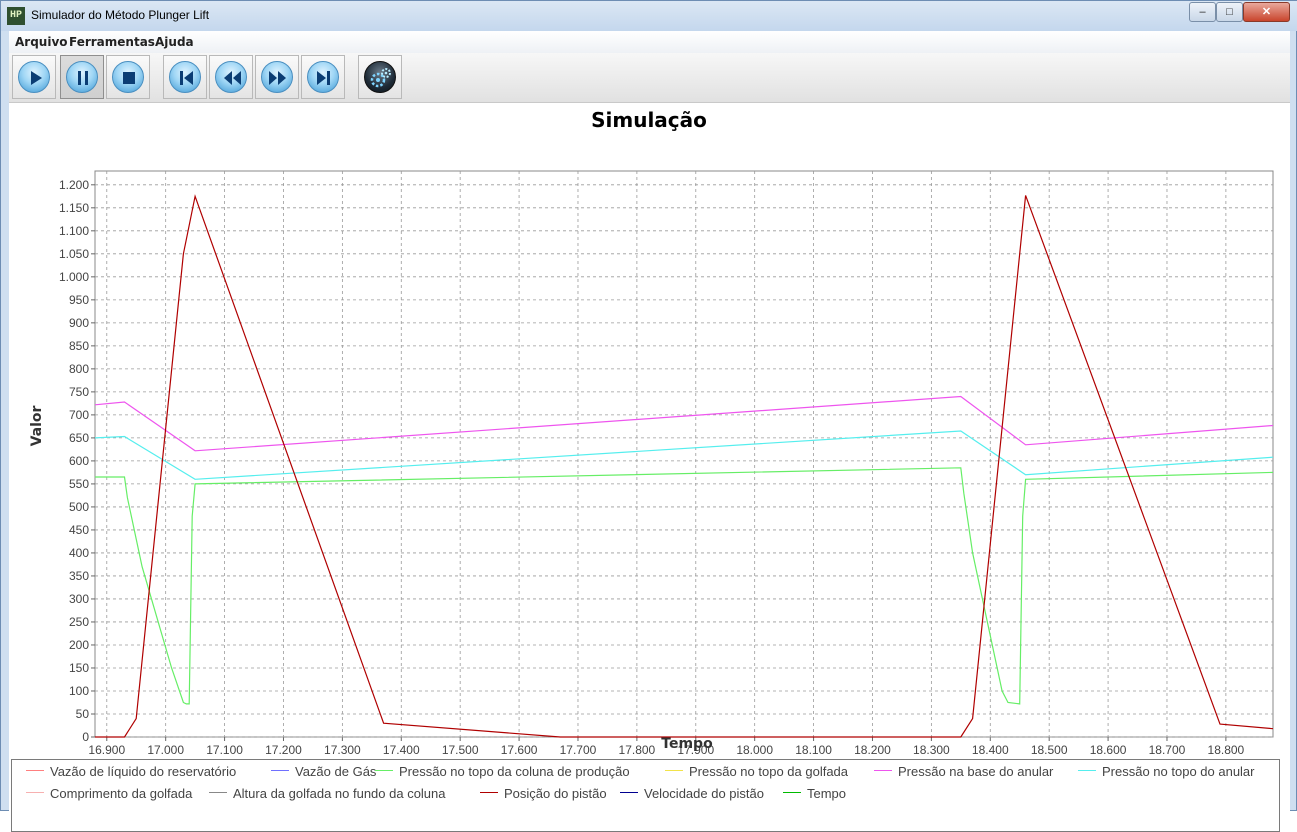  What do you see at coordinates (174, 42) in the screenshot?
I see `menu-ajuda: Ajuda` at bounding box center [174, 42].